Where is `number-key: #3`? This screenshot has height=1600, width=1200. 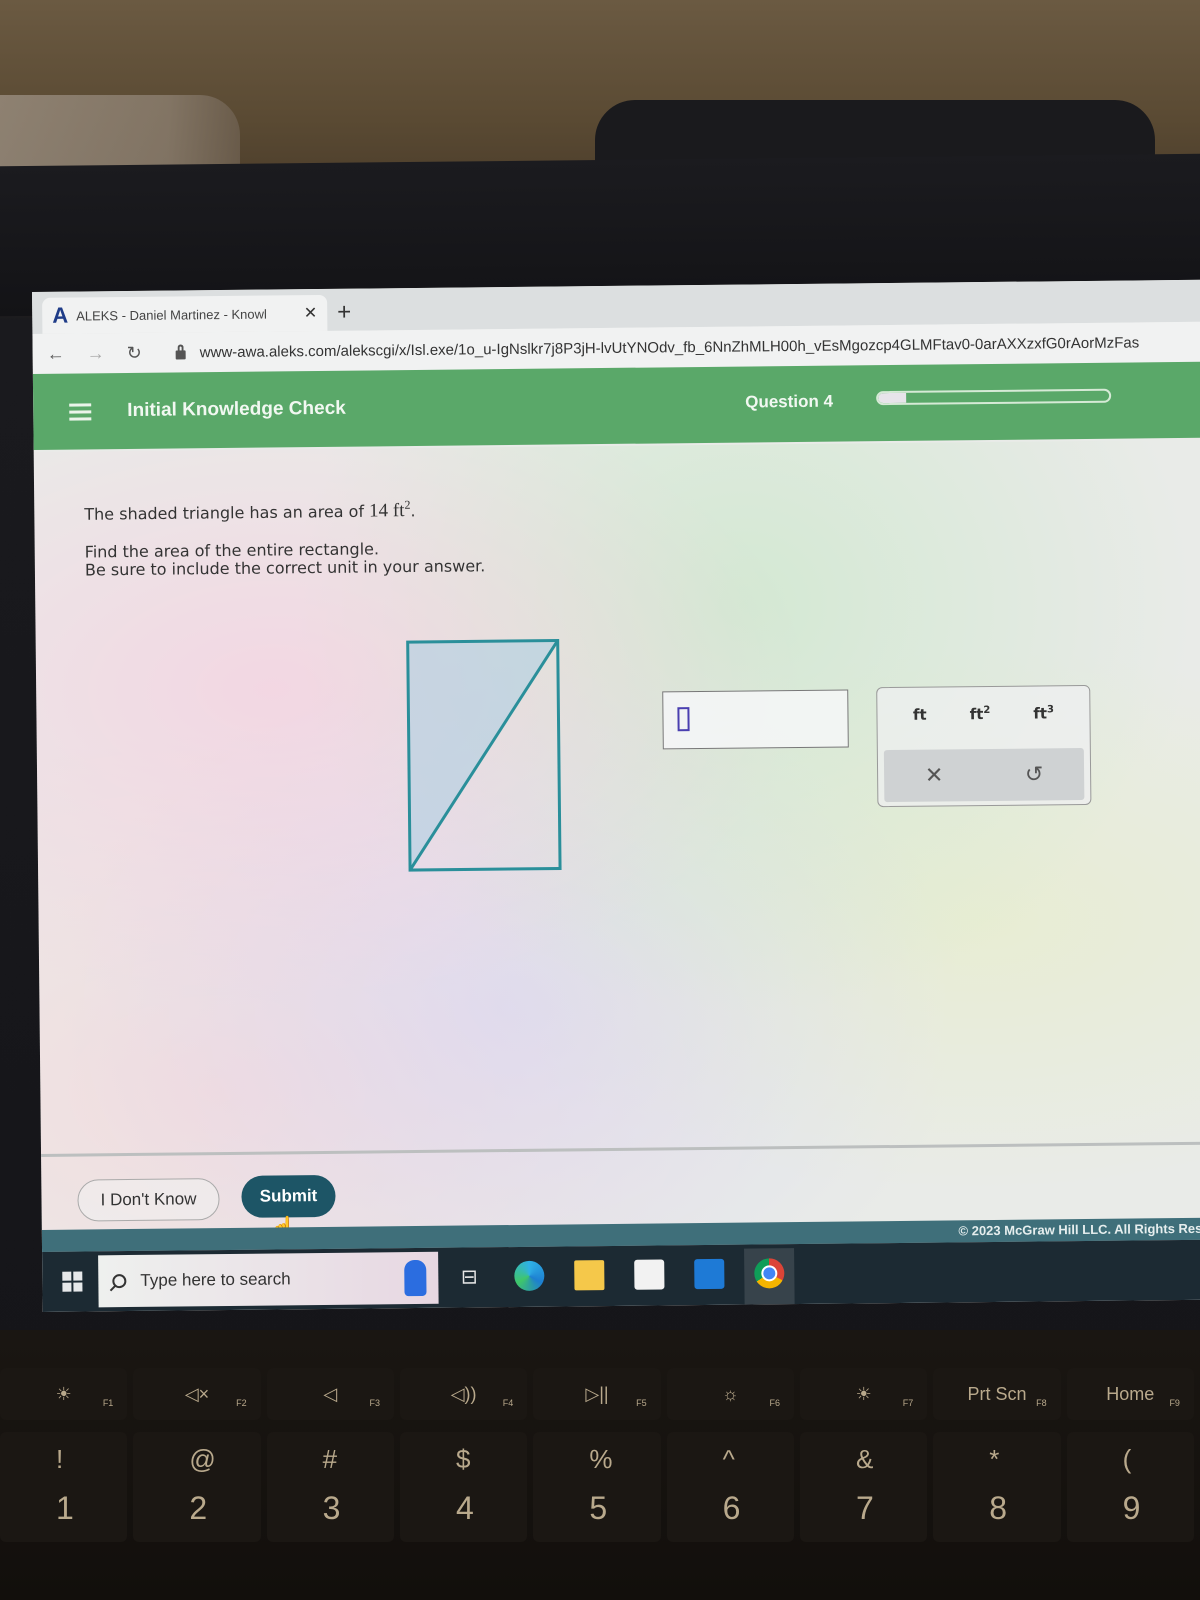
number-key: #3 is located at coordinates (330, 1487).